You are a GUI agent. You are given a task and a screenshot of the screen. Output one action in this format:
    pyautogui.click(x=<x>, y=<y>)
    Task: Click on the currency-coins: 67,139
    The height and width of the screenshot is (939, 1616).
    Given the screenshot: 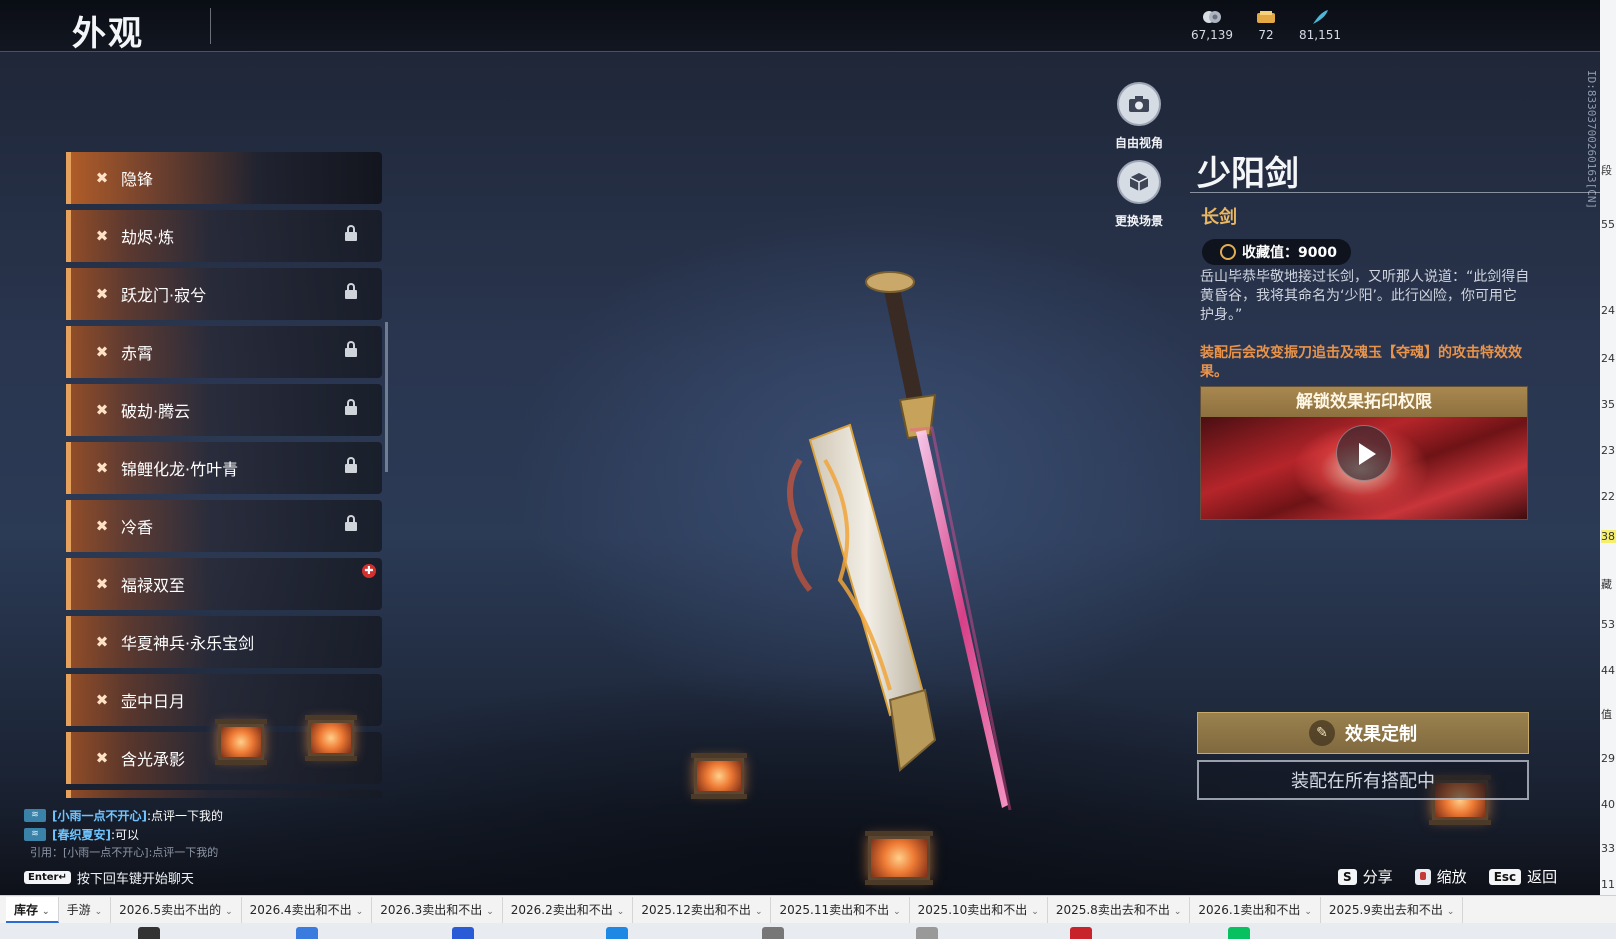 What is the action you would take?
    pyautogui.click(x=1212, y=25)
    